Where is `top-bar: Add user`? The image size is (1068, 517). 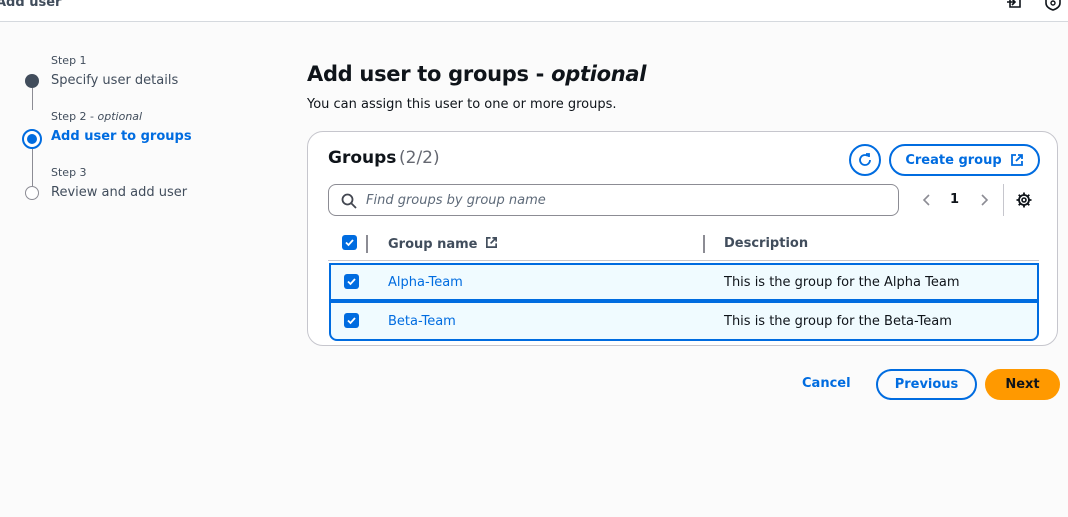
top-bar: Add user is located at coordinates (534, 11).